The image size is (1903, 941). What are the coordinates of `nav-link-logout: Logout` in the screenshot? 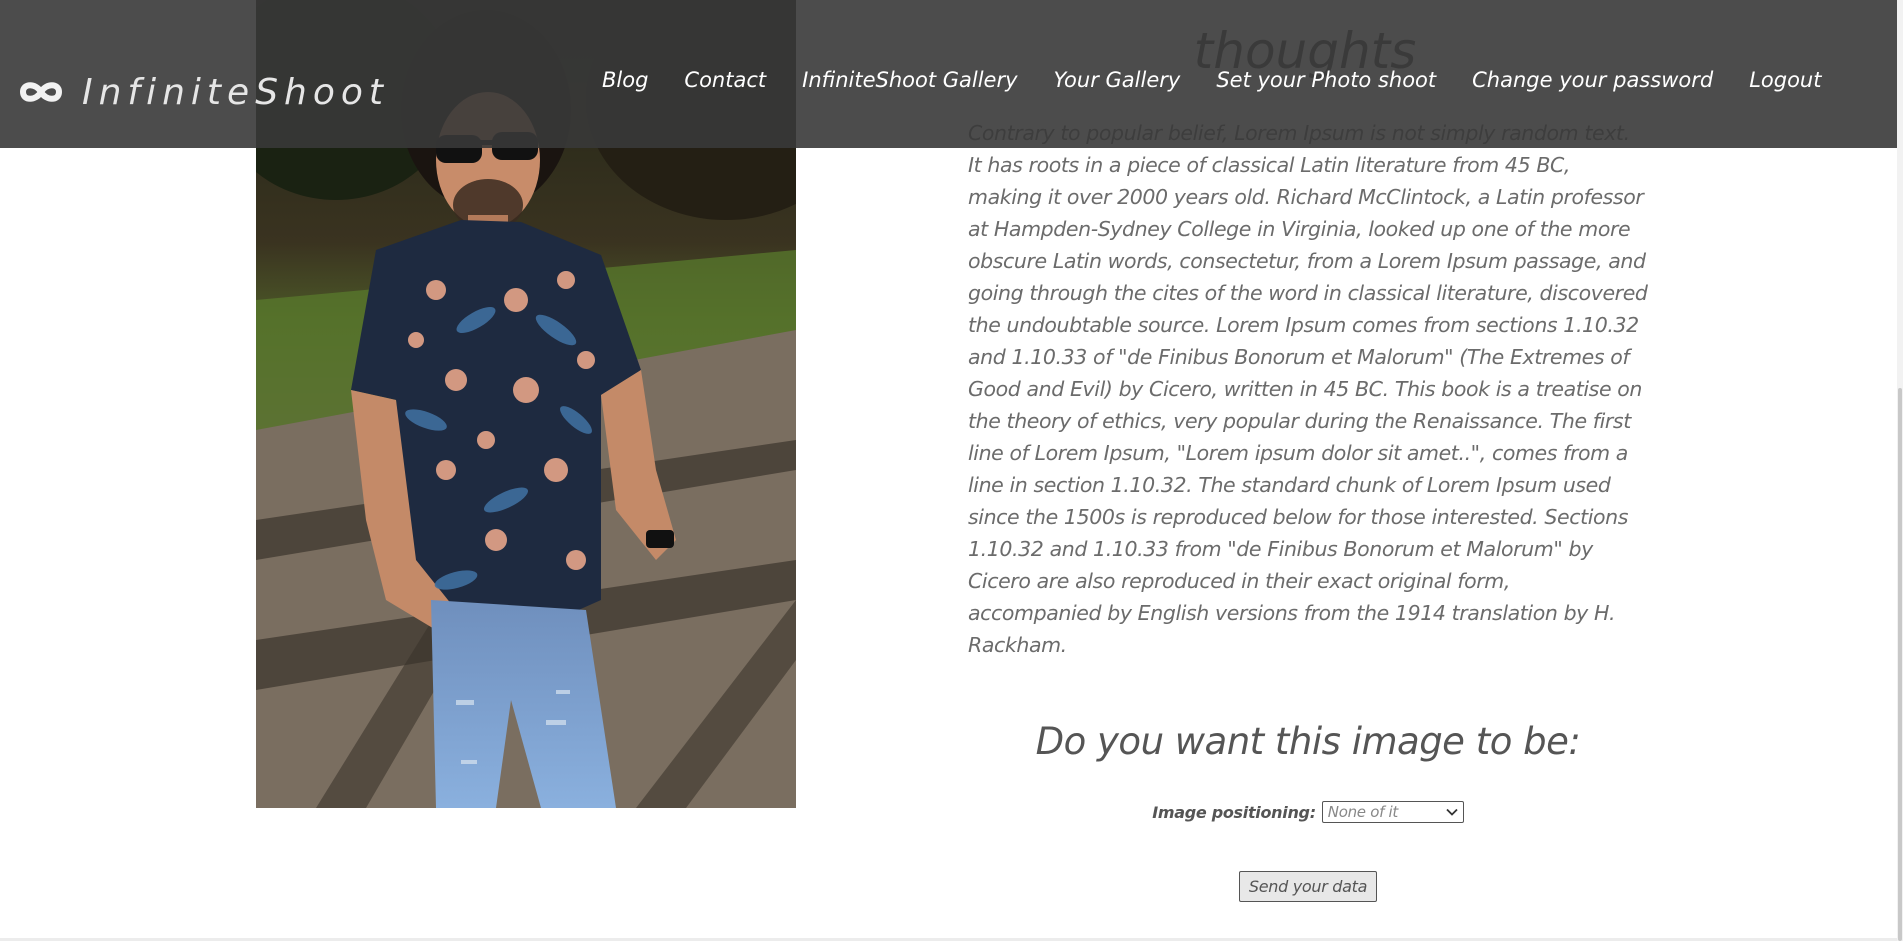 It's located at (1785, 80).